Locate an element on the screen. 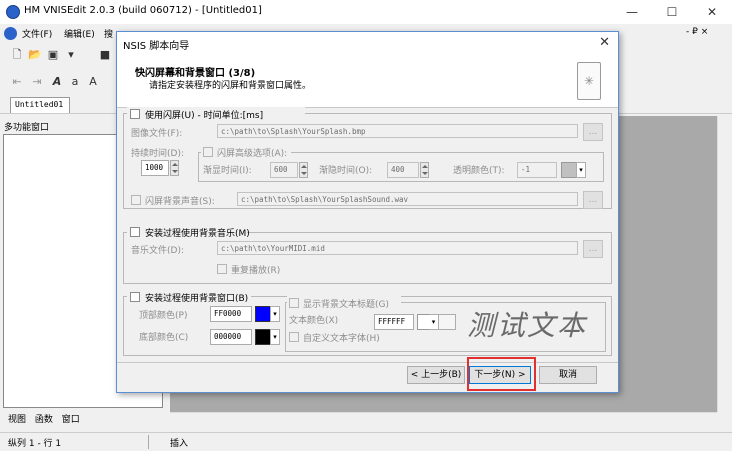  show-title-label: 显示背景文本标题(G) is located at coordinates (346, 305).